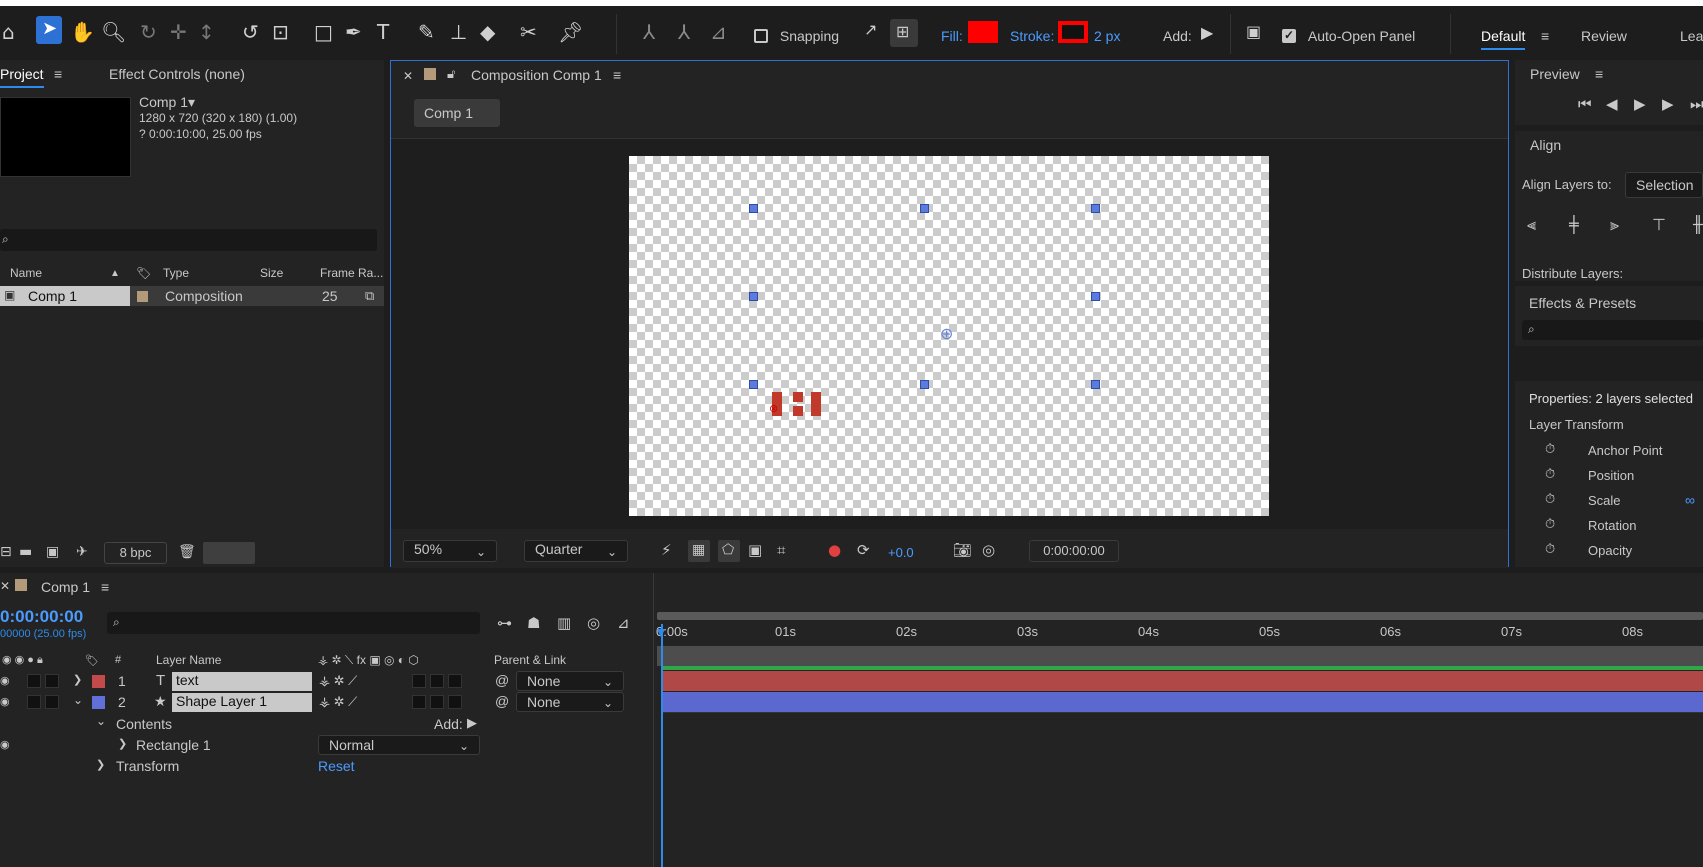 The image size is (1703, 867). Describe the element at coordinates (684, 32) in the screenshot. I see `world-axis-icon: ⅄` at that location.